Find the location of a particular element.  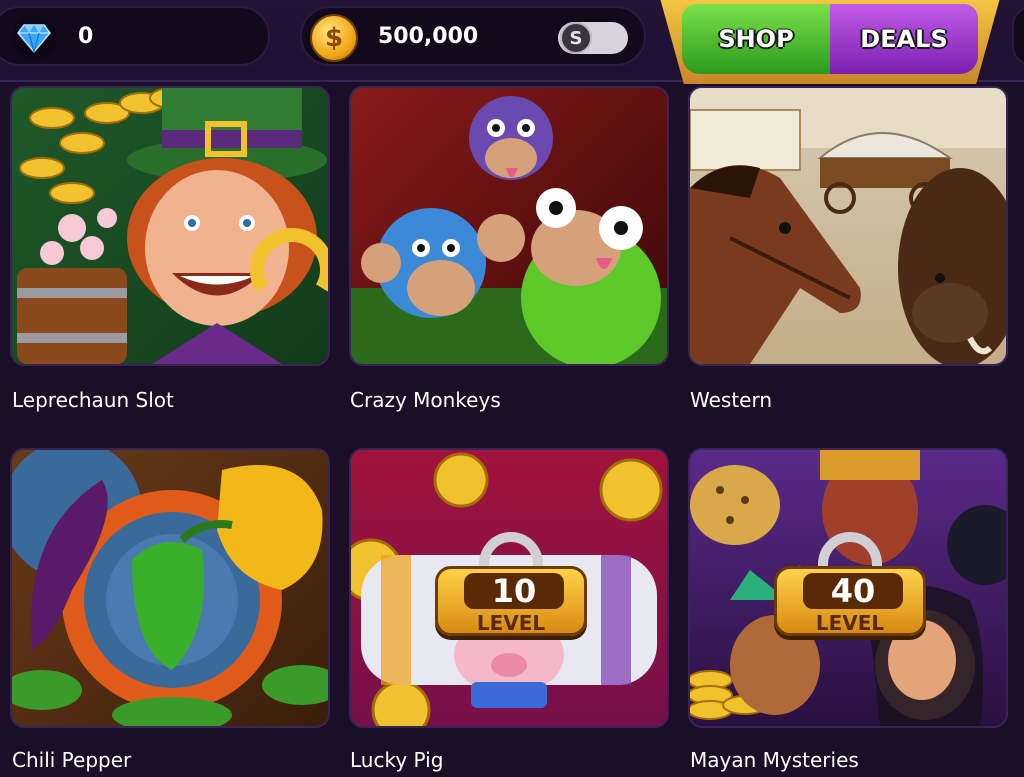

level-lock-badge: 40 LEVEL is located at coordinates (850, 587).